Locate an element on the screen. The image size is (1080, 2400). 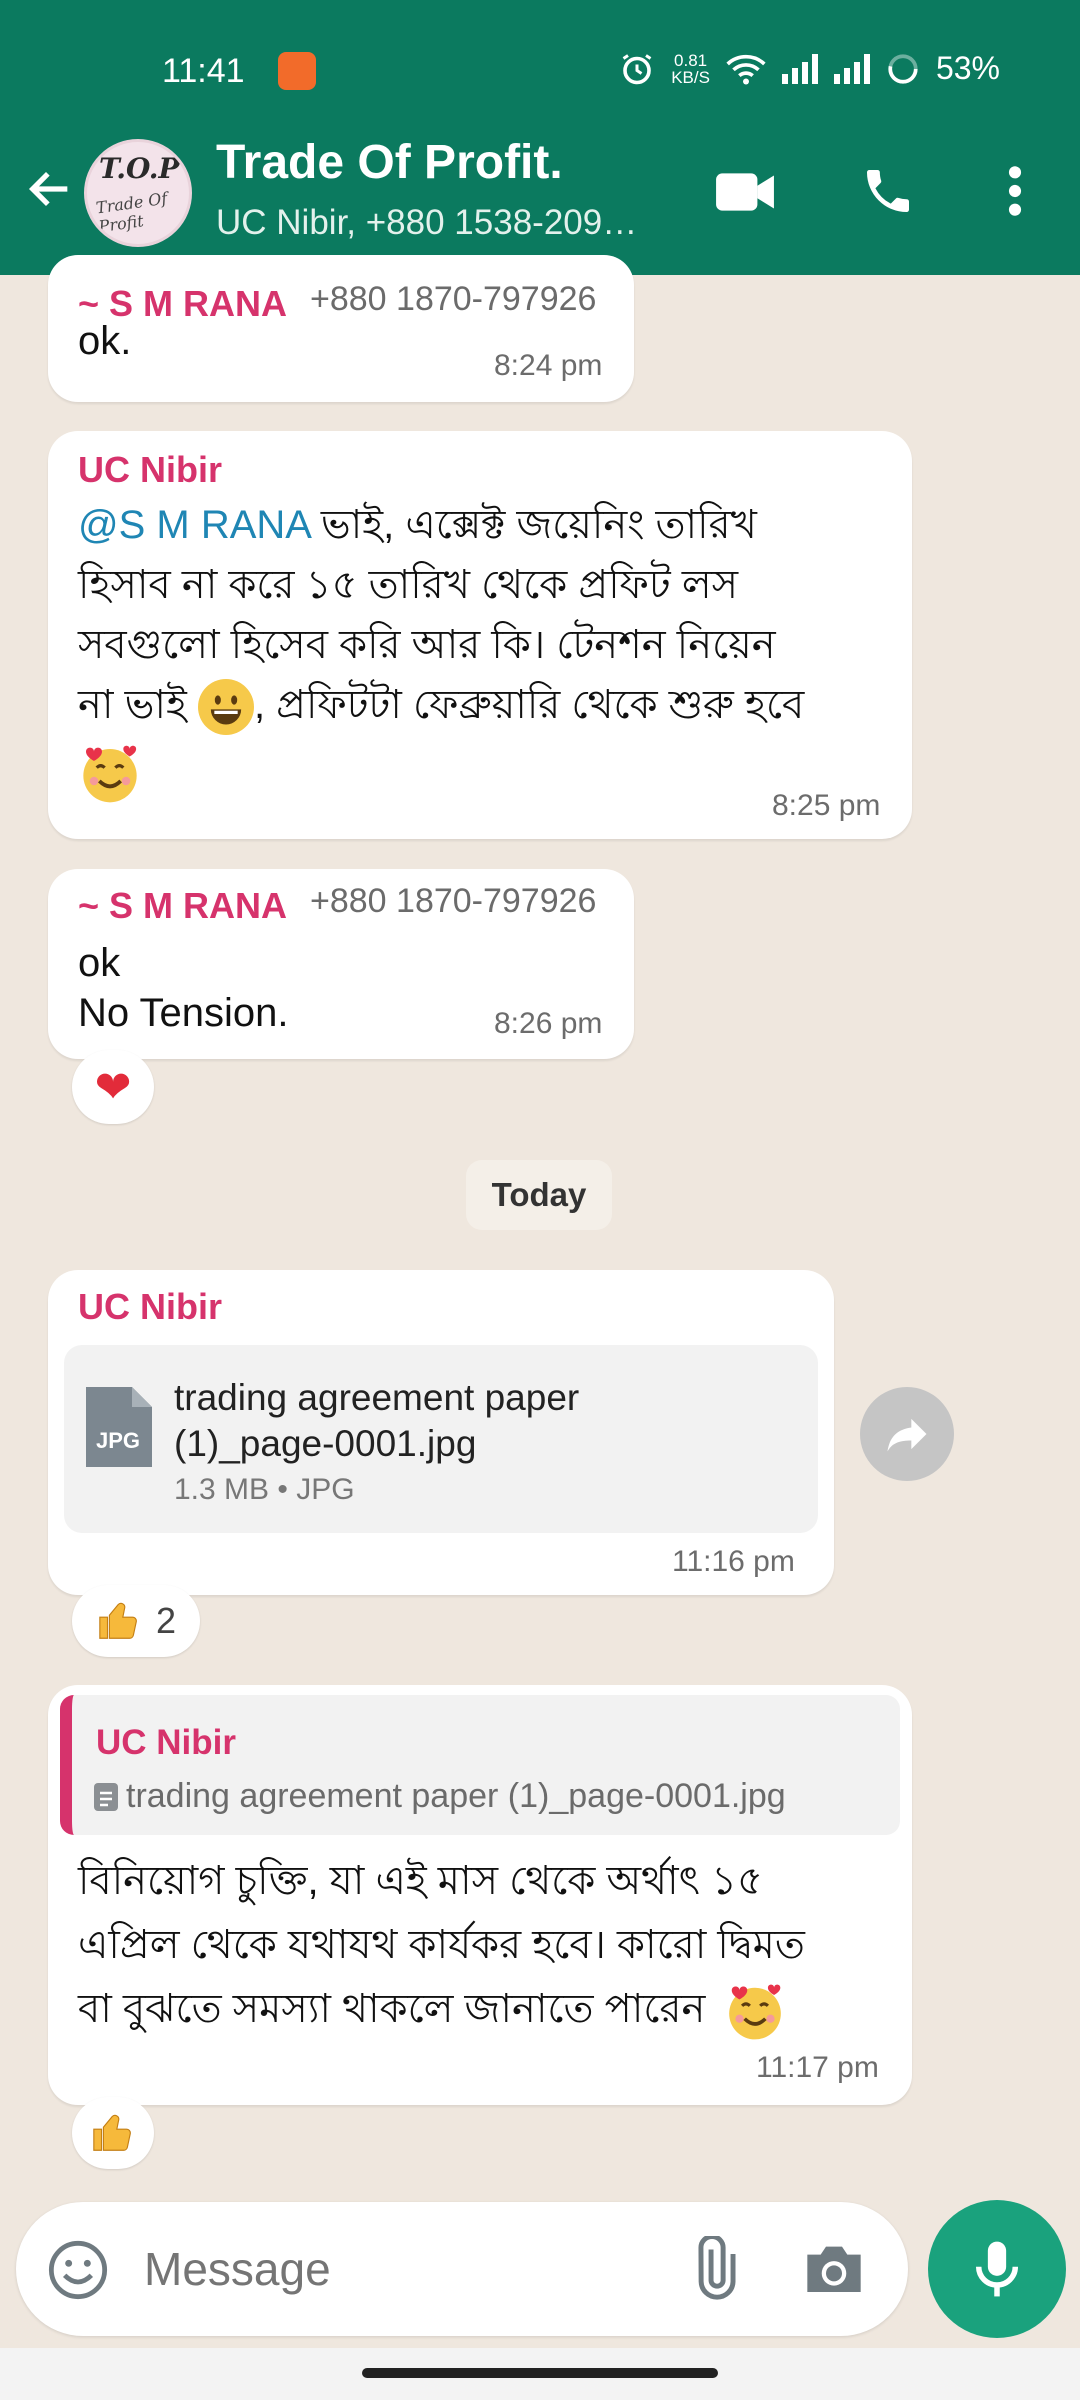
message-time: 11:16 pm is located at coordinates (733, 1561).